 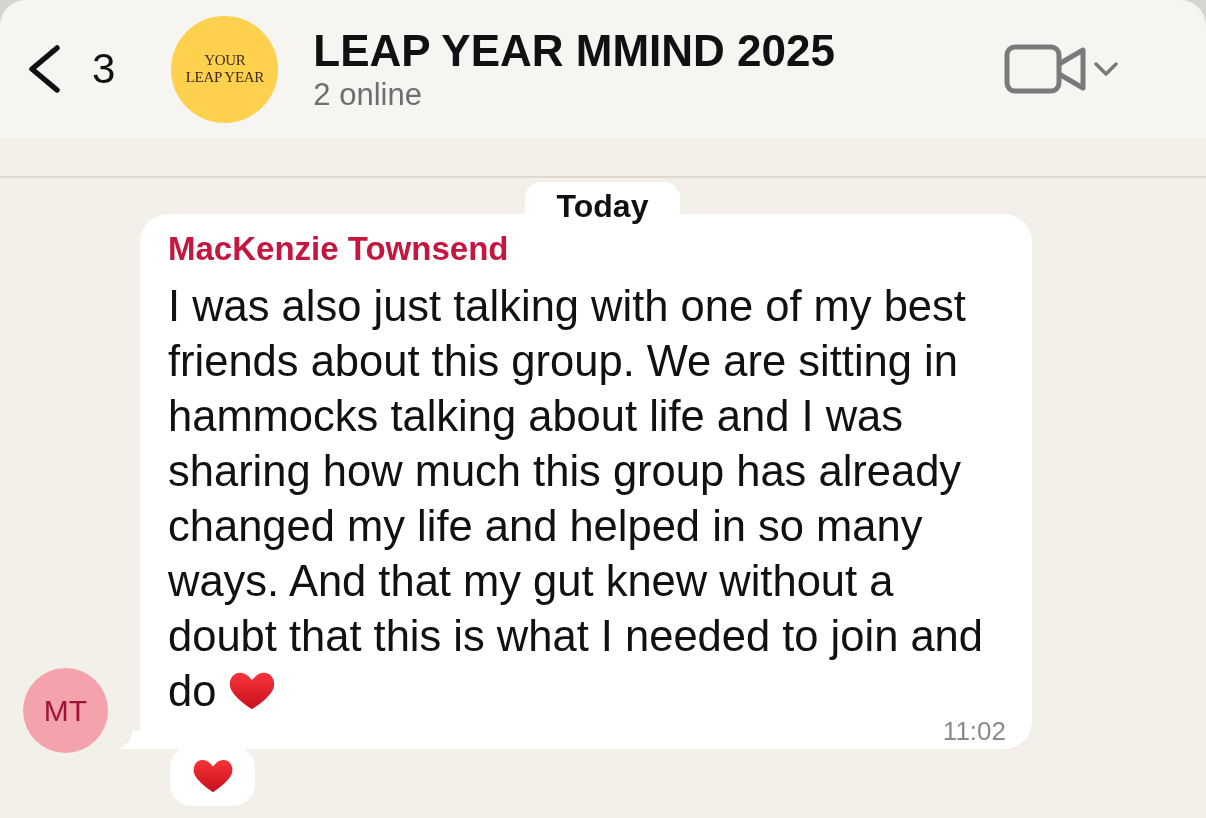 What do you see at coordinates (44, 69) in the screenshot?
I see `chevron-left-icon` at bounding box center [44, 69].